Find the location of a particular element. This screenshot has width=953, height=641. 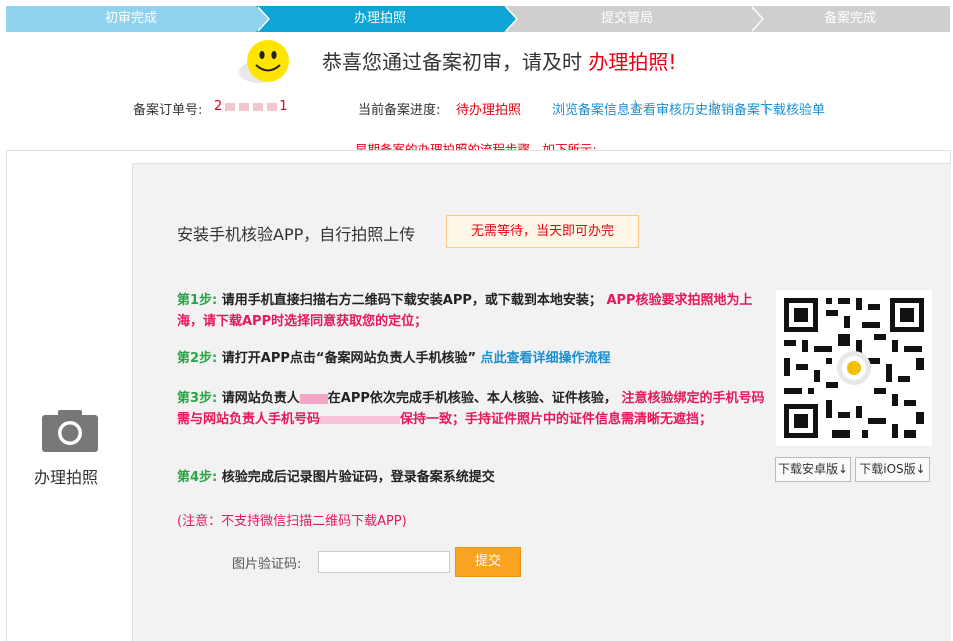

progress-steps: 初审完成 办理拍照 提交管局 备案完成 is located at coordinates (478, 19).